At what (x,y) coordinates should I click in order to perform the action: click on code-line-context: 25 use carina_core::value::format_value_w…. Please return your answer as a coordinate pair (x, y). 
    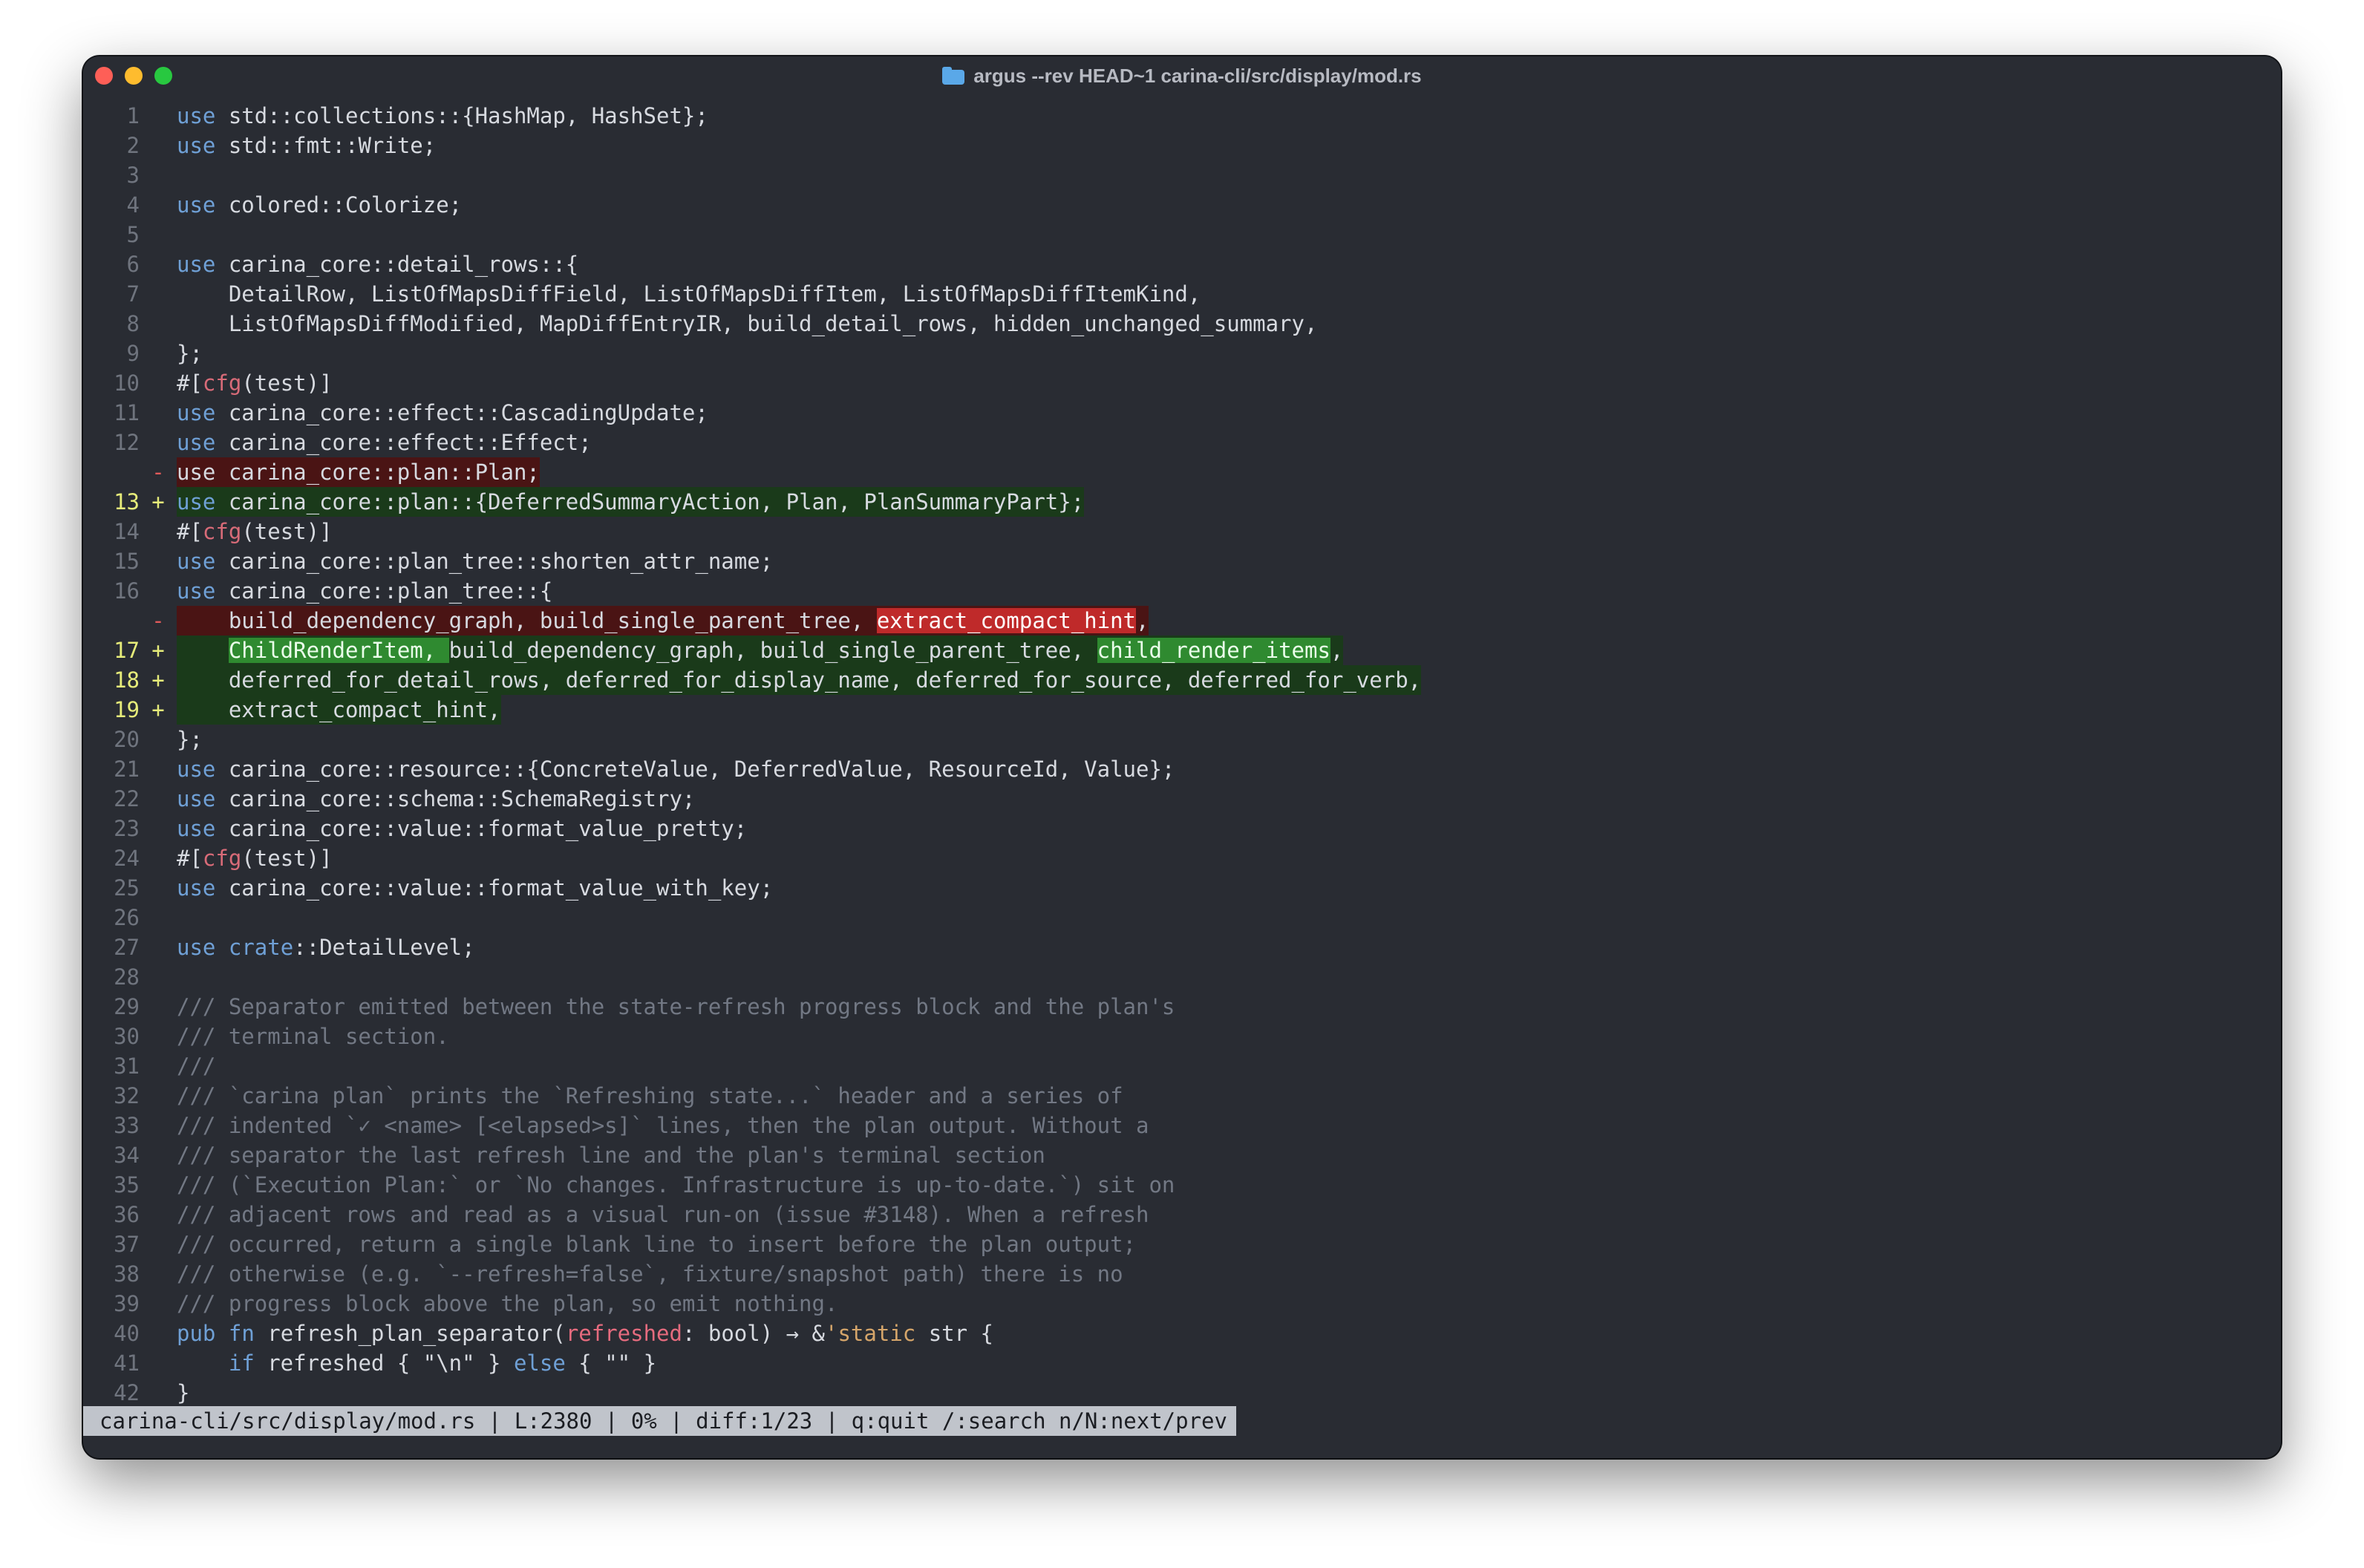
    Looking at the image, I should click on (1182, 888).